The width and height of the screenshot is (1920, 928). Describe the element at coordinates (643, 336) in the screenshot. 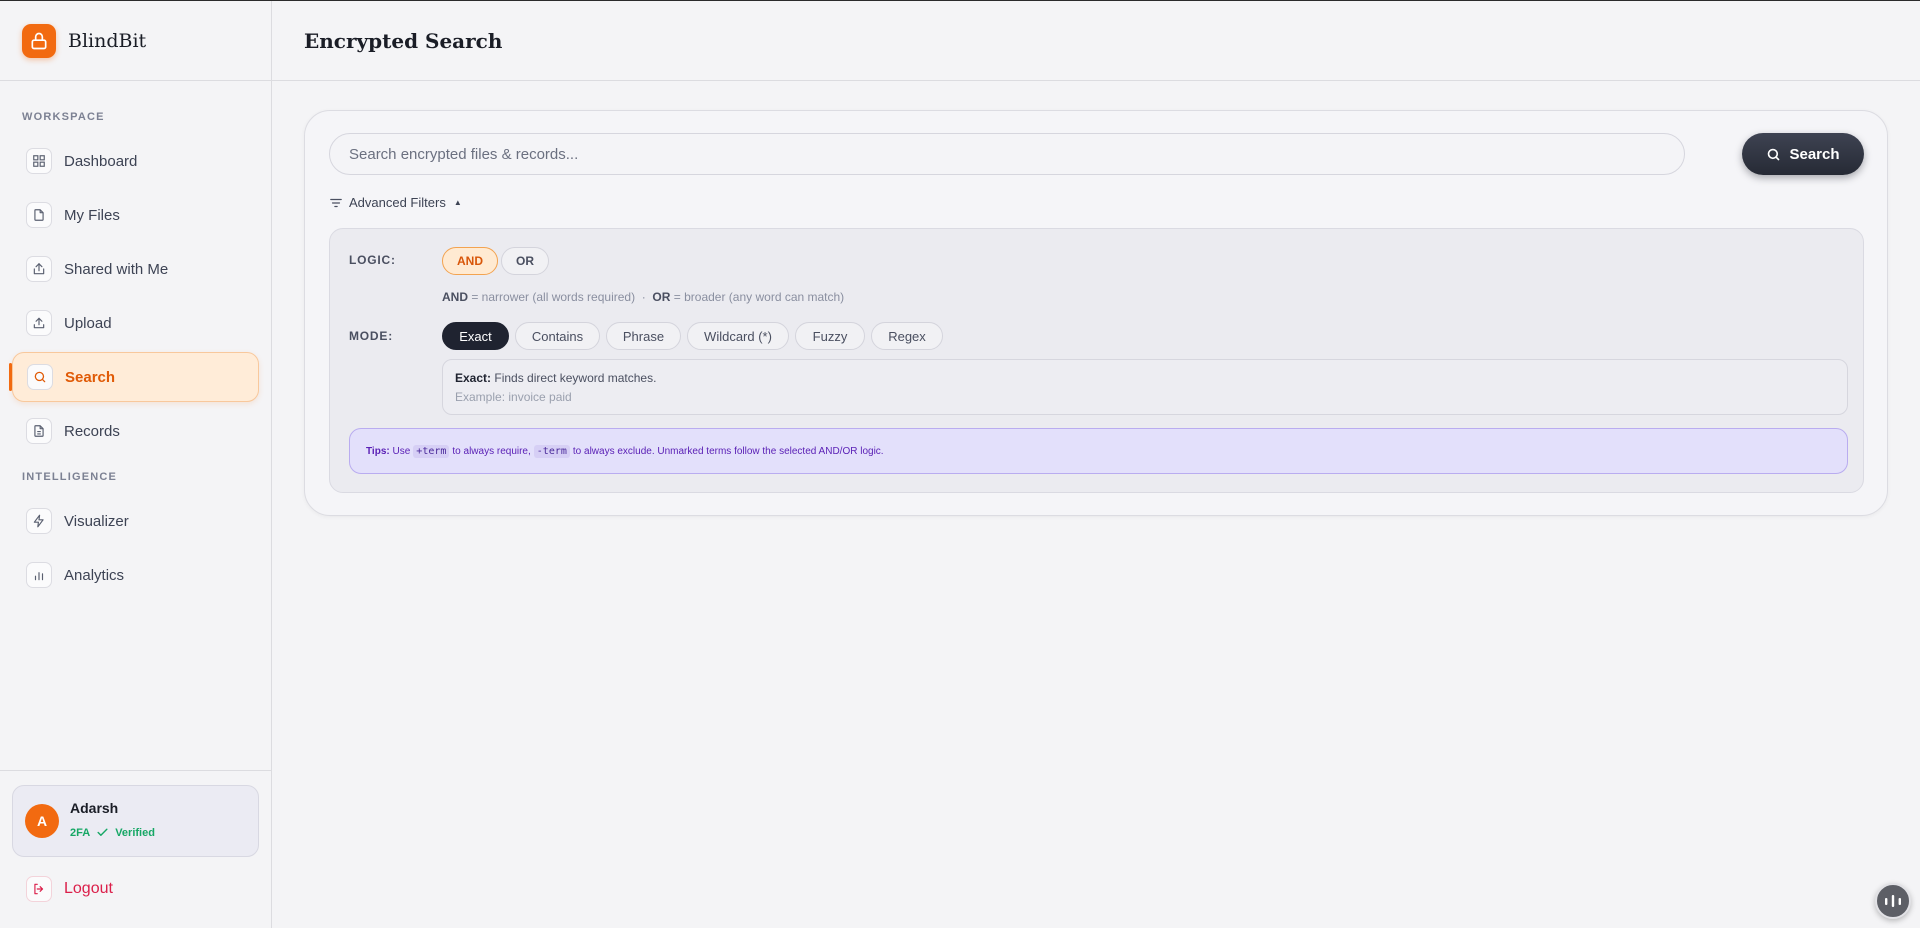

I see `mode-phrase-button: Phrase` at that location.